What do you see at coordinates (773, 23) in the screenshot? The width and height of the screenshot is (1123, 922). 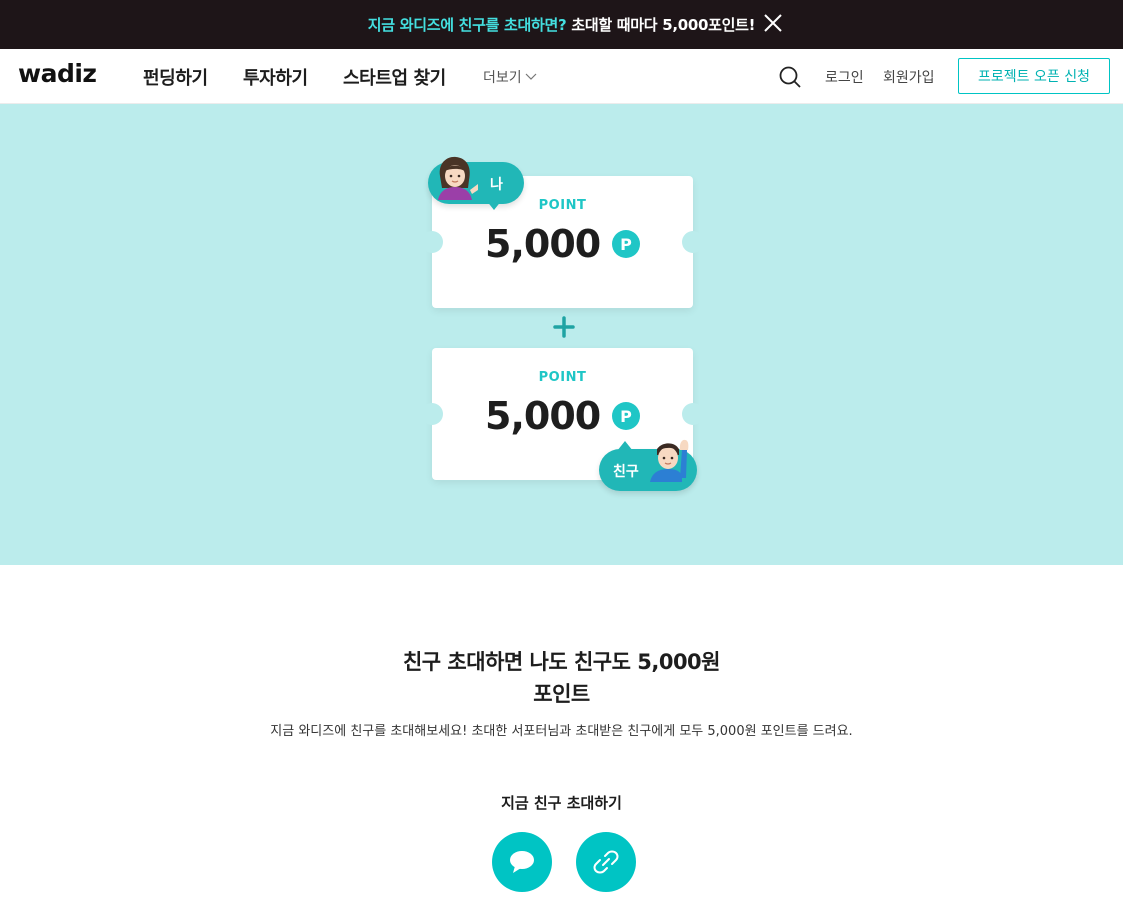 I see `close-icon` at bounding box center [773, 23].